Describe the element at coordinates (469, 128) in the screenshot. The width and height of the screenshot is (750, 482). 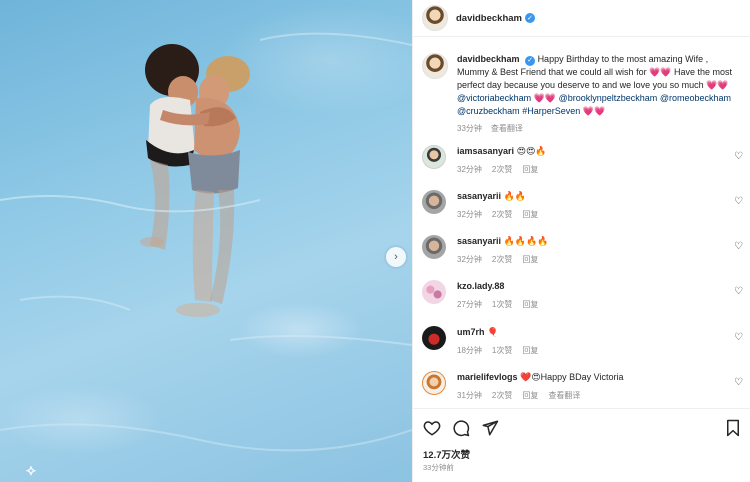
I see `caption-time: 33分钟` at that location.